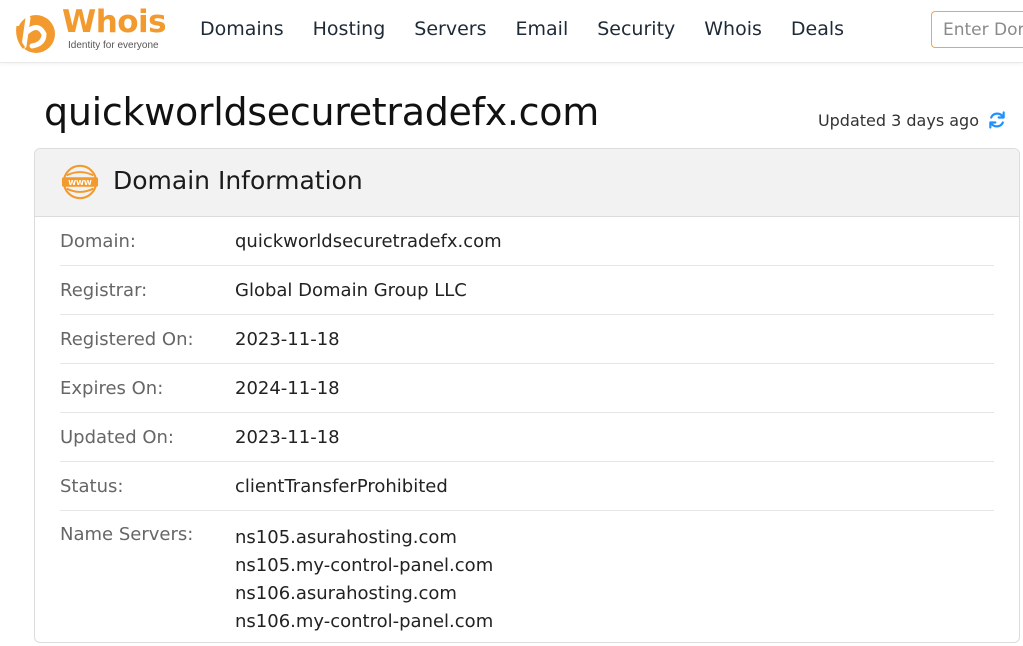  Describe the element at coordinates (321, 112) in the screenshot. I see `page-title: quickworldsecuretradefx.com` at that location.